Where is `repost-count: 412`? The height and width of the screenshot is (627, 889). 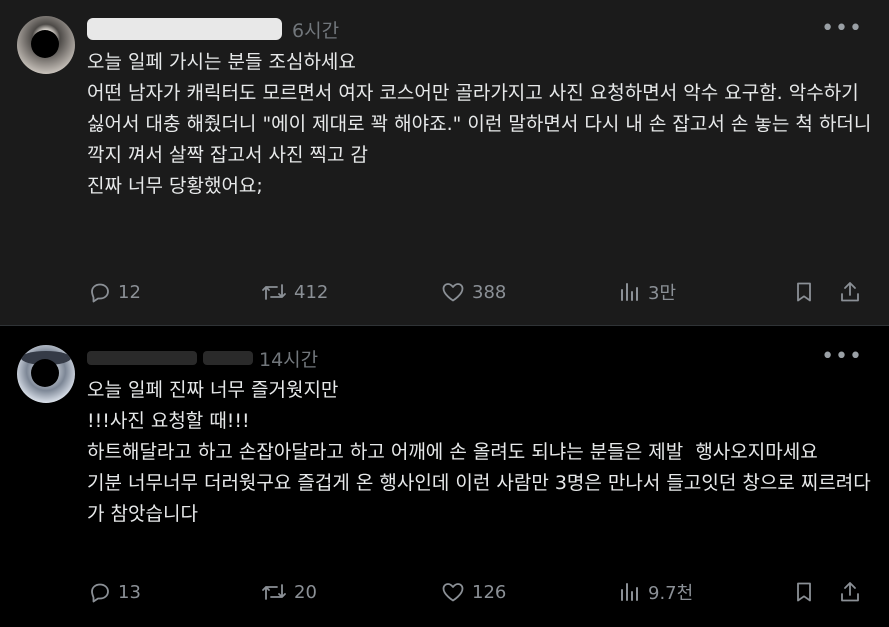 repost-count: 412 is located at coordinates (311, 292).